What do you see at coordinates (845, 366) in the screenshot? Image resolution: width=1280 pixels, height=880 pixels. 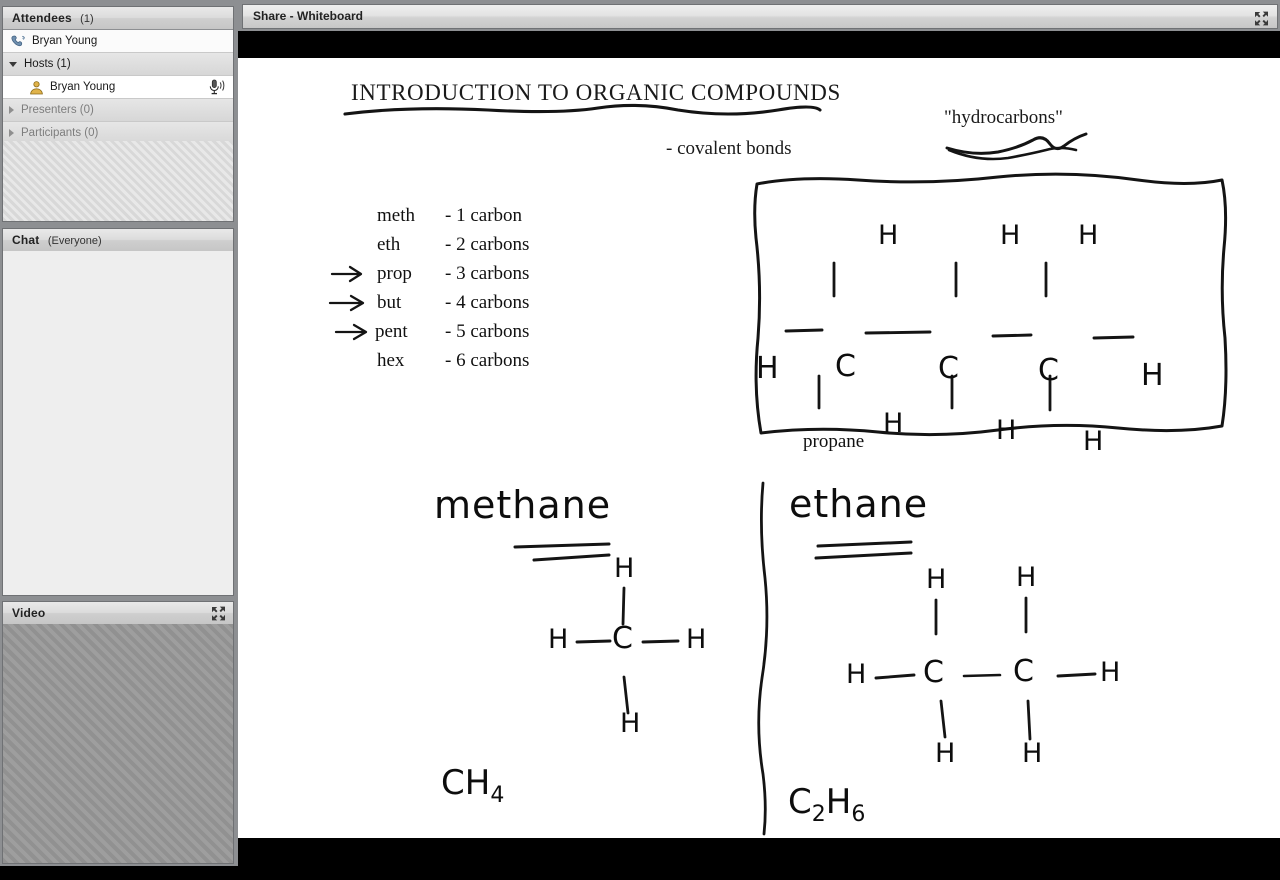 I see `propane-carbon-1: C` at bounding box center [845, 366].